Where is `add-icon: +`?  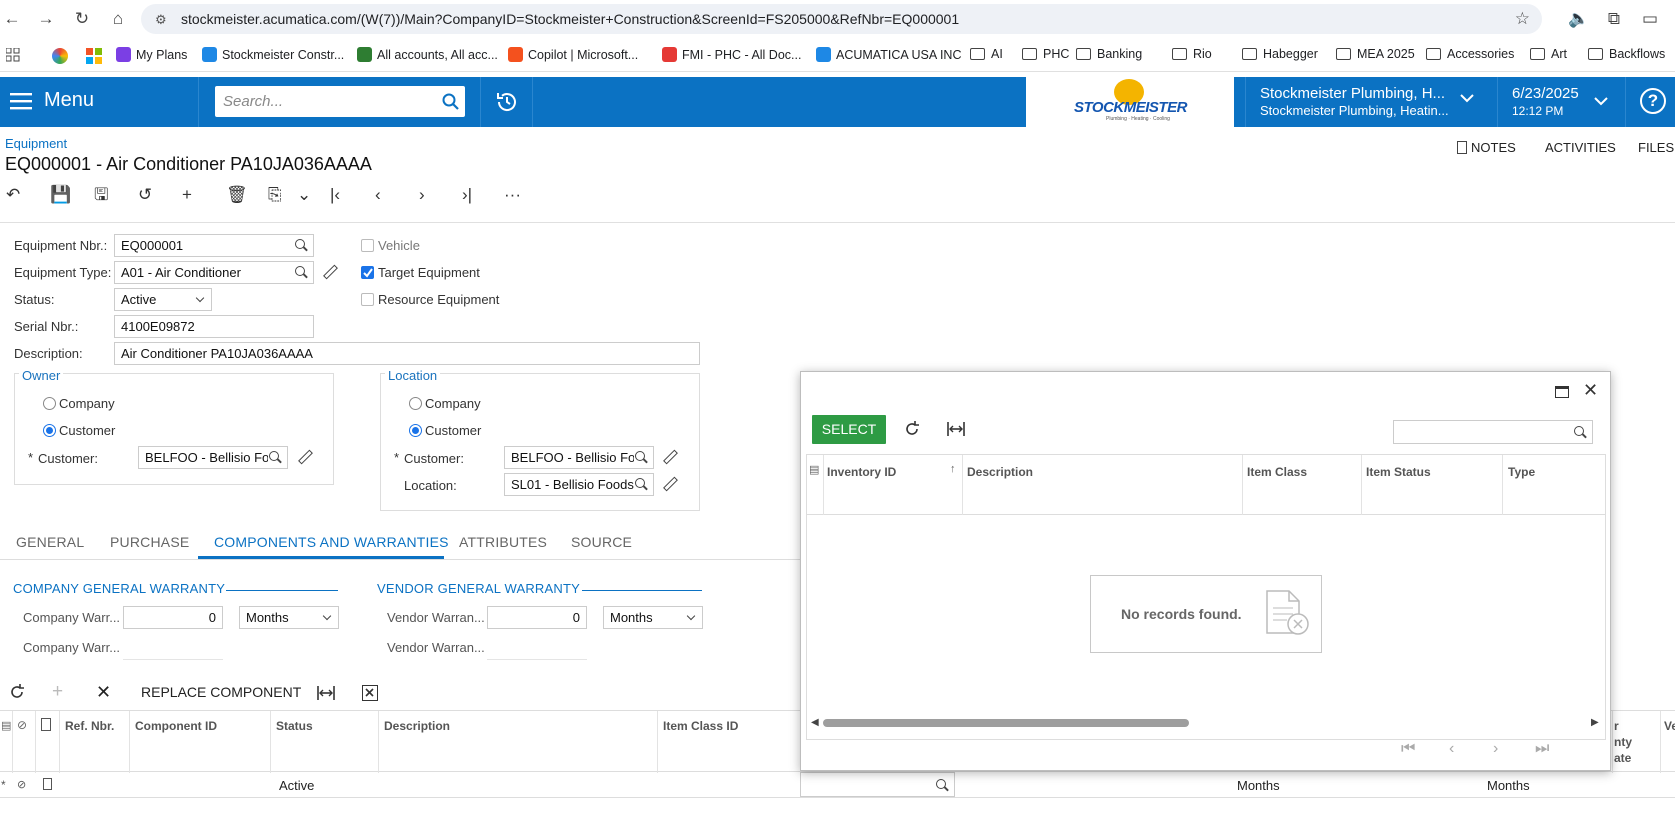 add-icon: + is located at coordinates (187, 195).